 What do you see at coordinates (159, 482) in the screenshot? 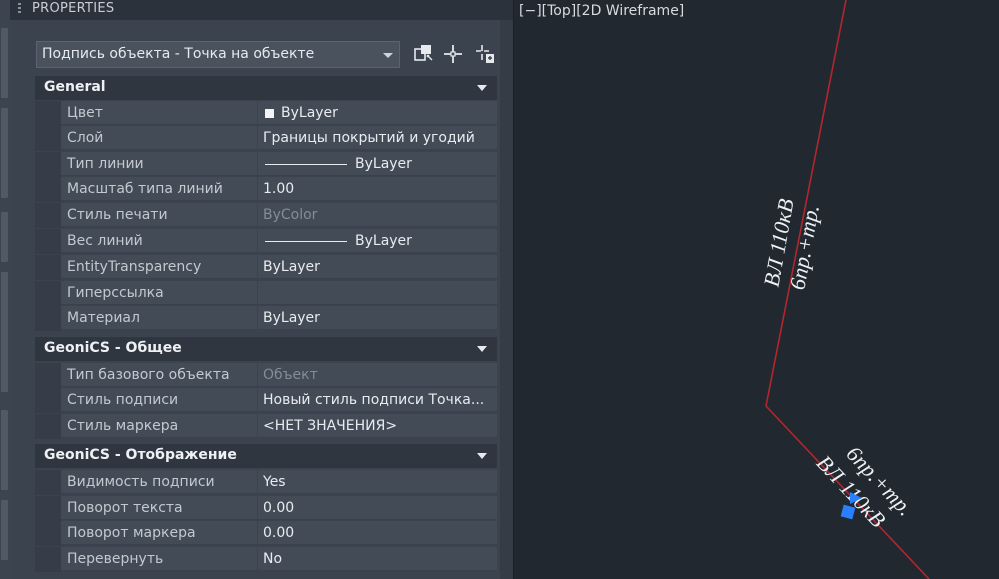
I see `property-name: Видимость подписи` at bounding box center [159, 482].